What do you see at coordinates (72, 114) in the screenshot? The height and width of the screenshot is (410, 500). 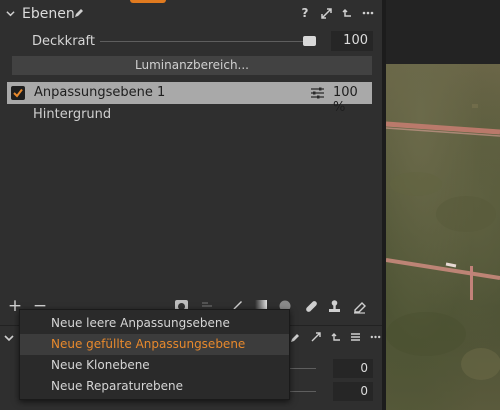 I see `layer-row-background: Hintergrund` at bounding box center [72, 114].